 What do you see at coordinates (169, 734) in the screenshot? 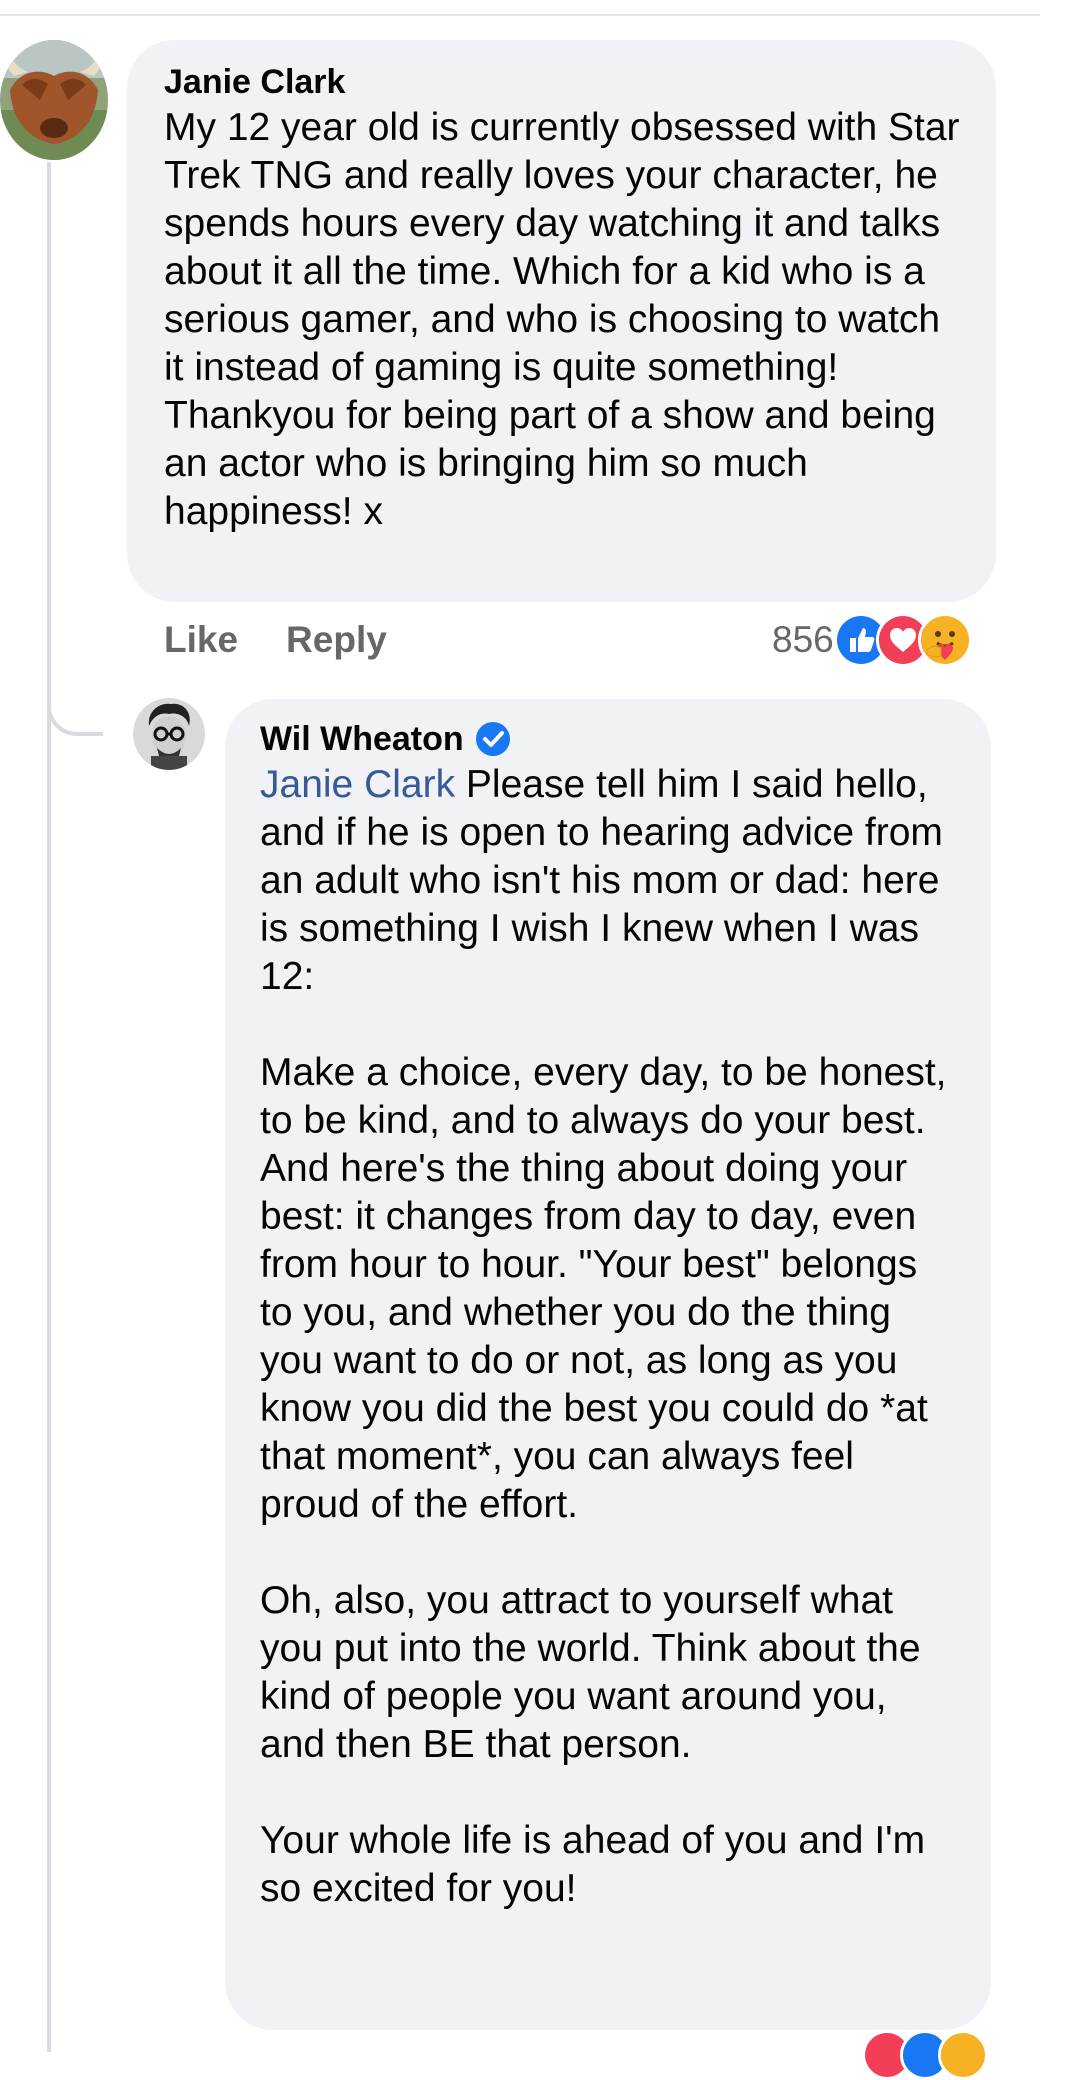
I see `avatar-wil-wheaton` at bounding box center [169, 734].